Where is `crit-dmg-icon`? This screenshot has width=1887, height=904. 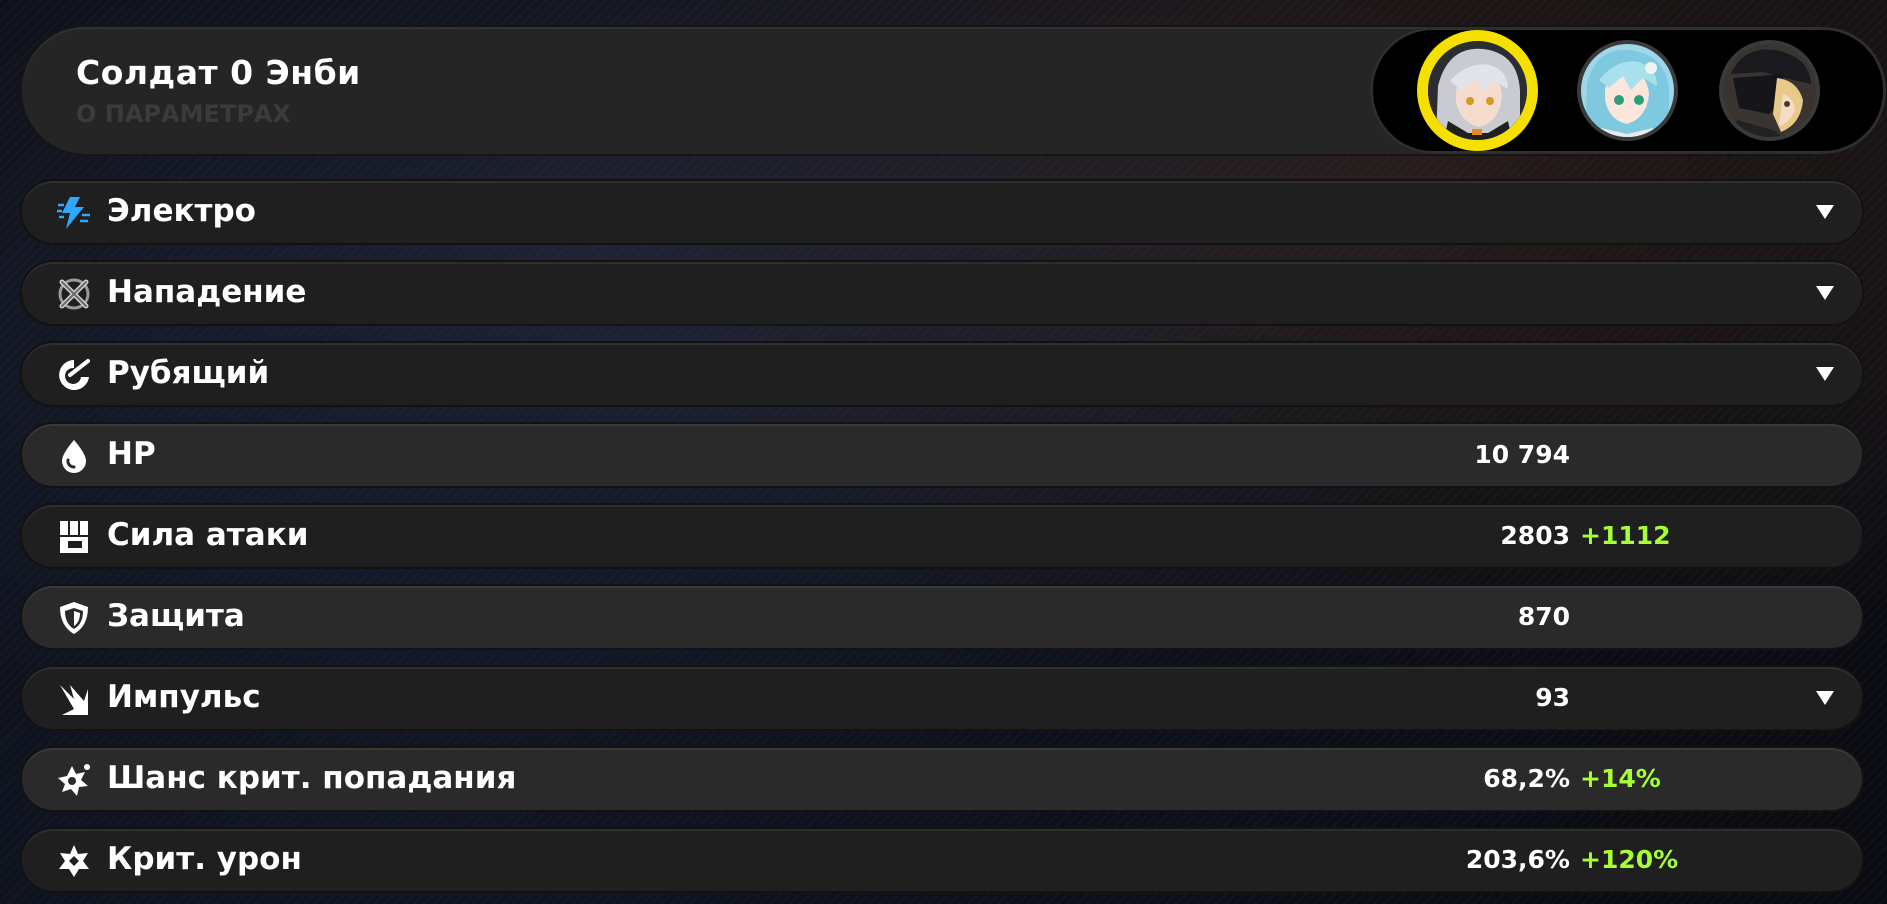
crit-dmg-icon is located at coordinates (74, 861).